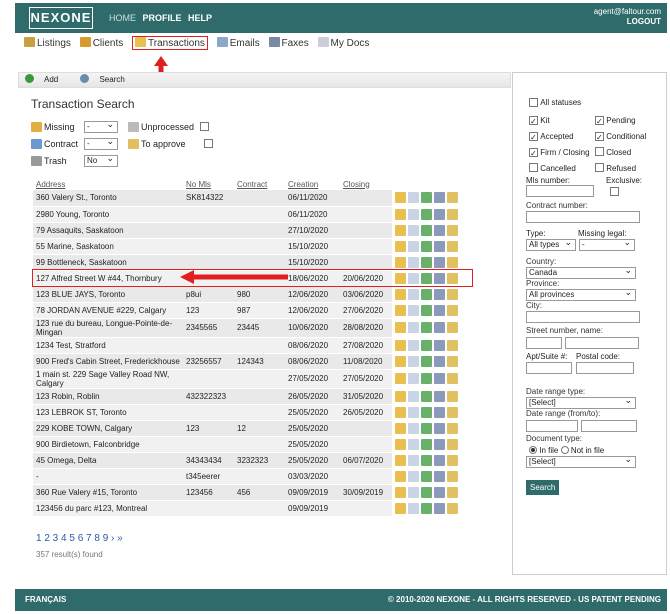 The image size is (670, 614). Describe the element at coordinates (312, 184) in the screenshot. I see `col-creation: Creation` at that location.